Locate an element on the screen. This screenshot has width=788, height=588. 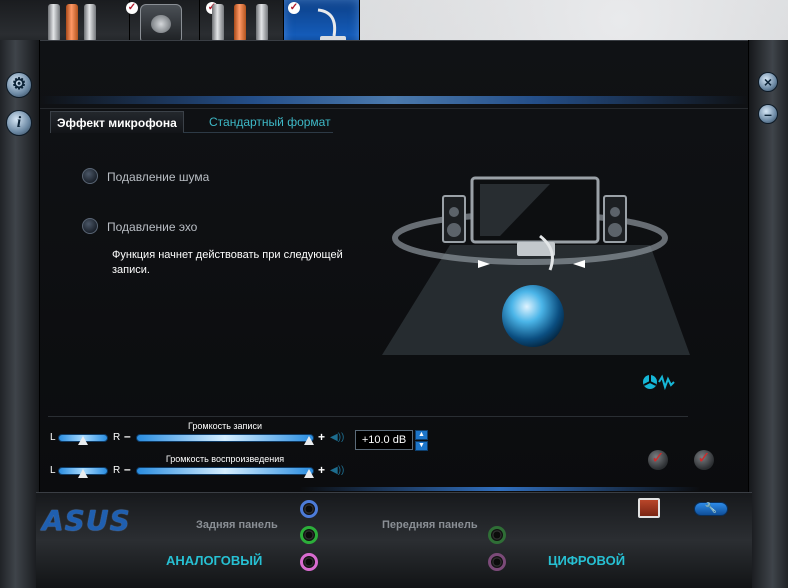
recording-db-value: +10.0 dB is located at coordinates (384, 440).